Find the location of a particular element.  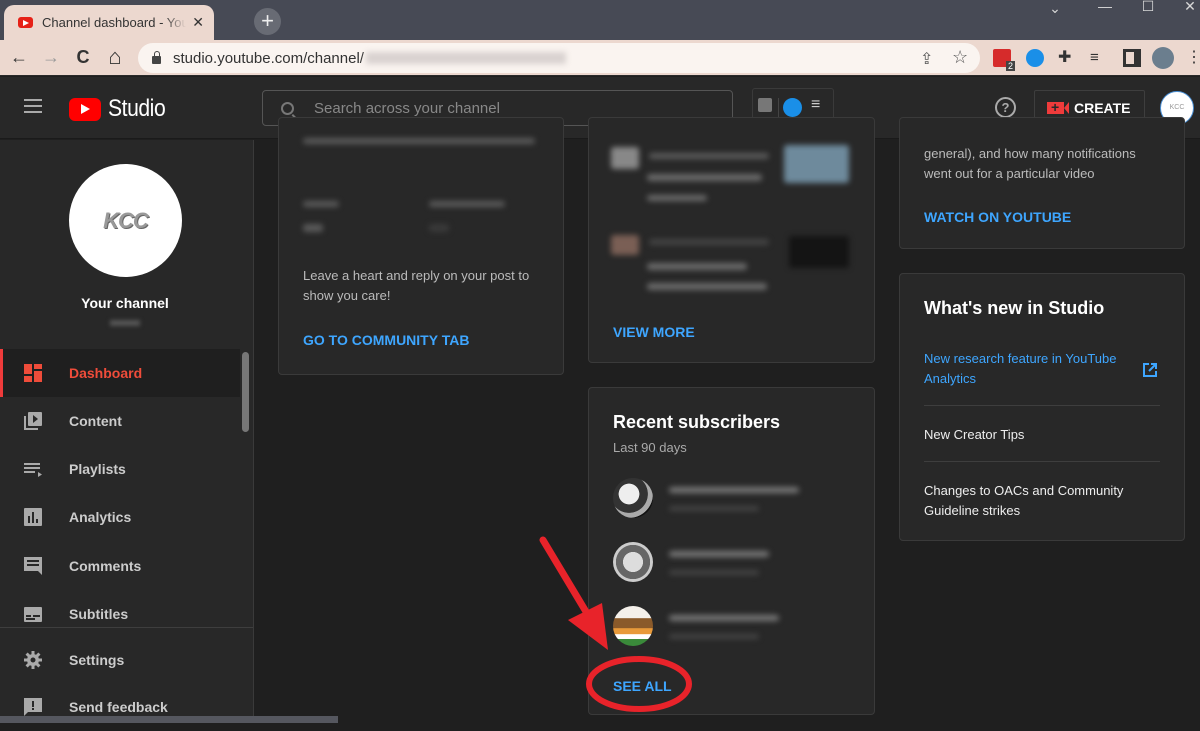

latest-comments-card: VIEW MORE is located at coordinates (731, 240).